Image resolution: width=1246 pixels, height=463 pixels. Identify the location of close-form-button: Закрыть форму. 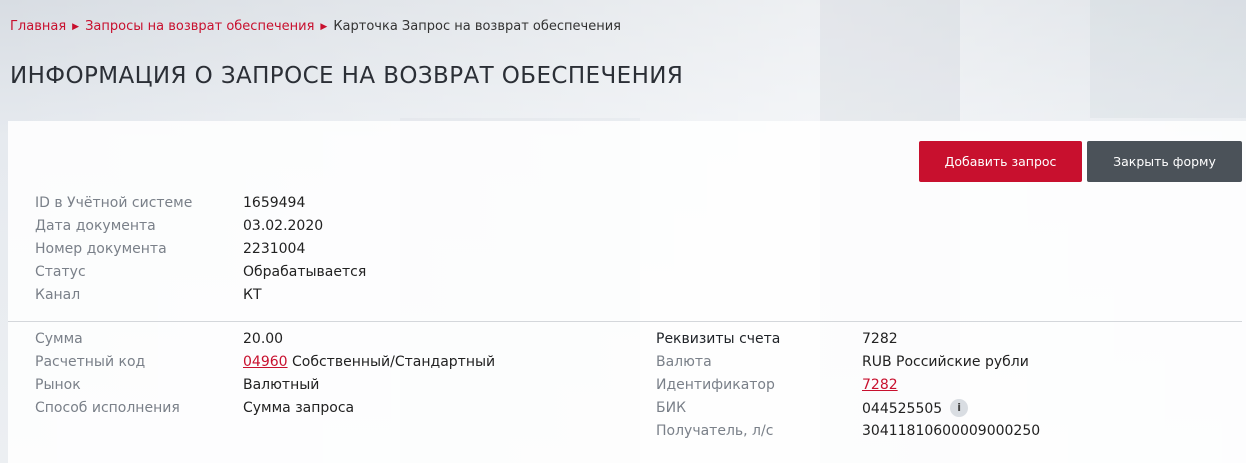
(1164, 161).